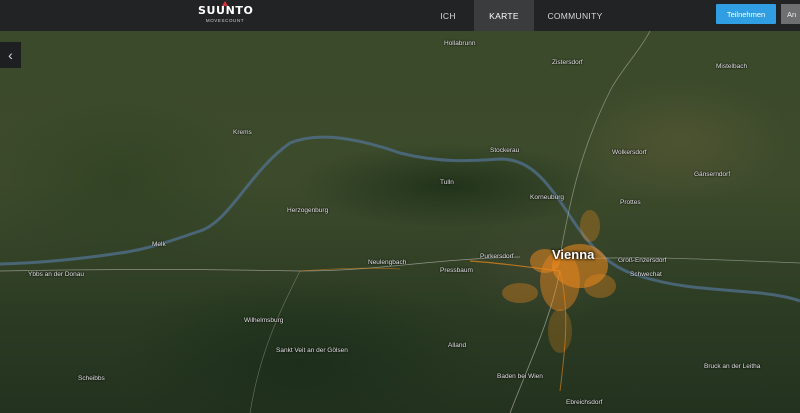 This screenshot has height=413, width=800. Describe the element at coordinates (225, 20) in the screenshot. I see `logo-sub-text: MOVESCOUNT` at that location.